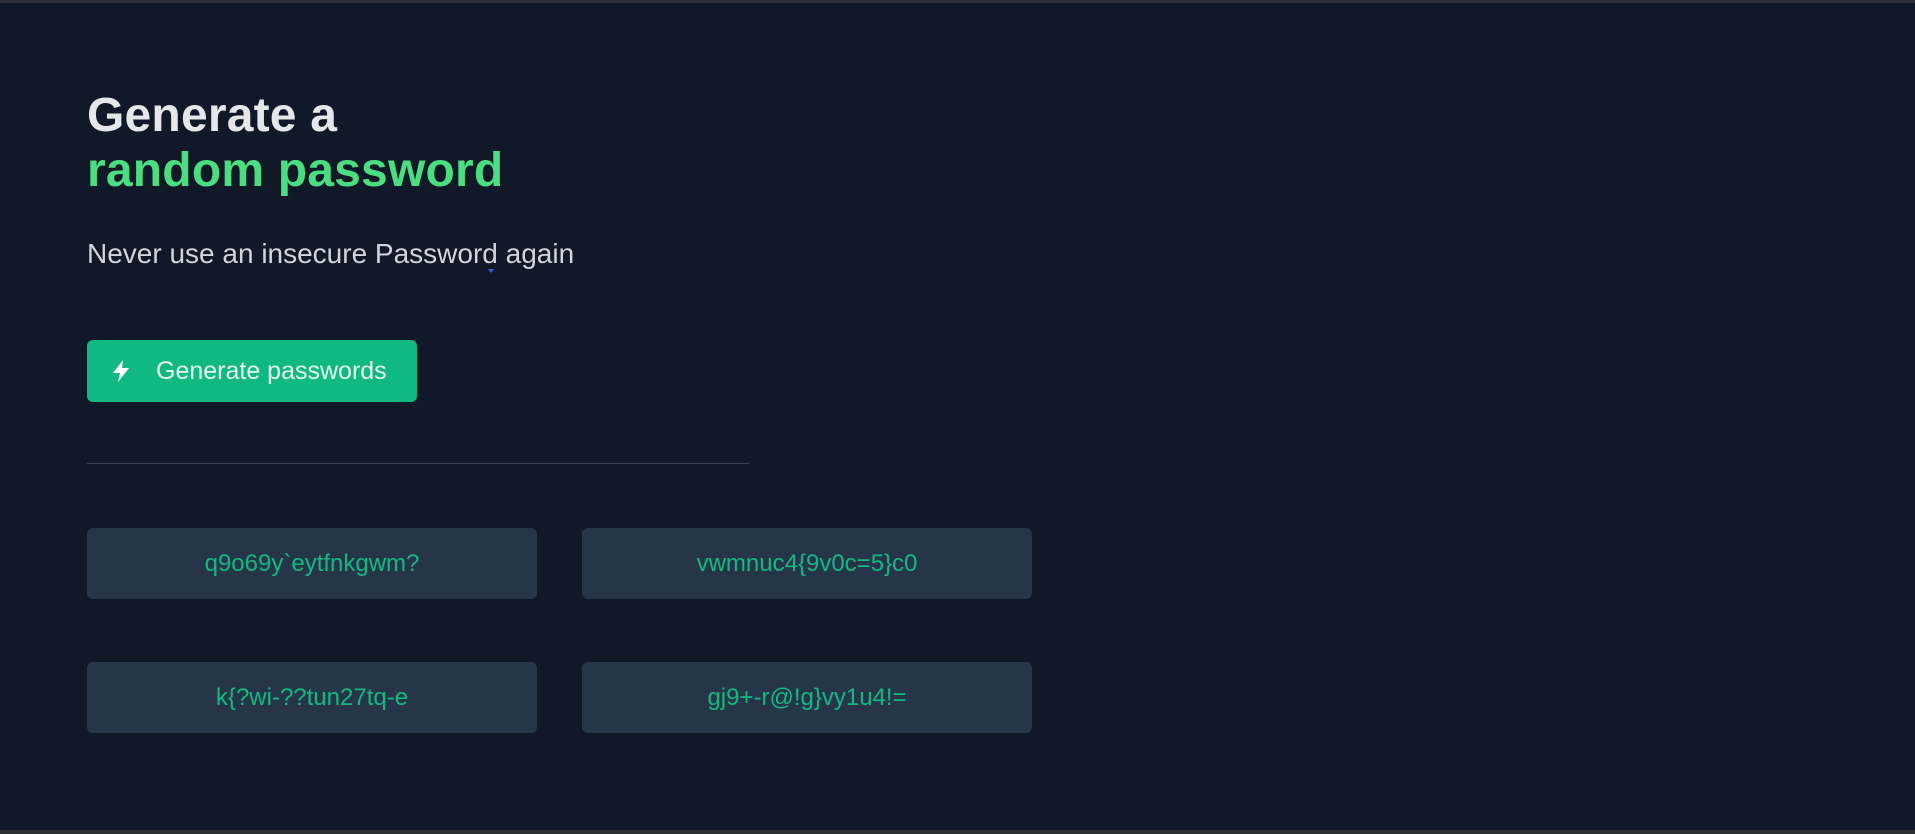  What do you see at coordinates (957, 1) in the screenshot?
I see `window-top-edge` at bounding box center [957, 1].